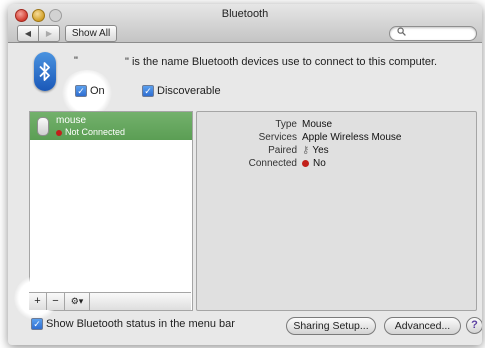 The height and width of the screenshot is (348, 485). I want to click on show-status-option: ✓ Show Bluetooth status in the menu bar, so click(133, 324).